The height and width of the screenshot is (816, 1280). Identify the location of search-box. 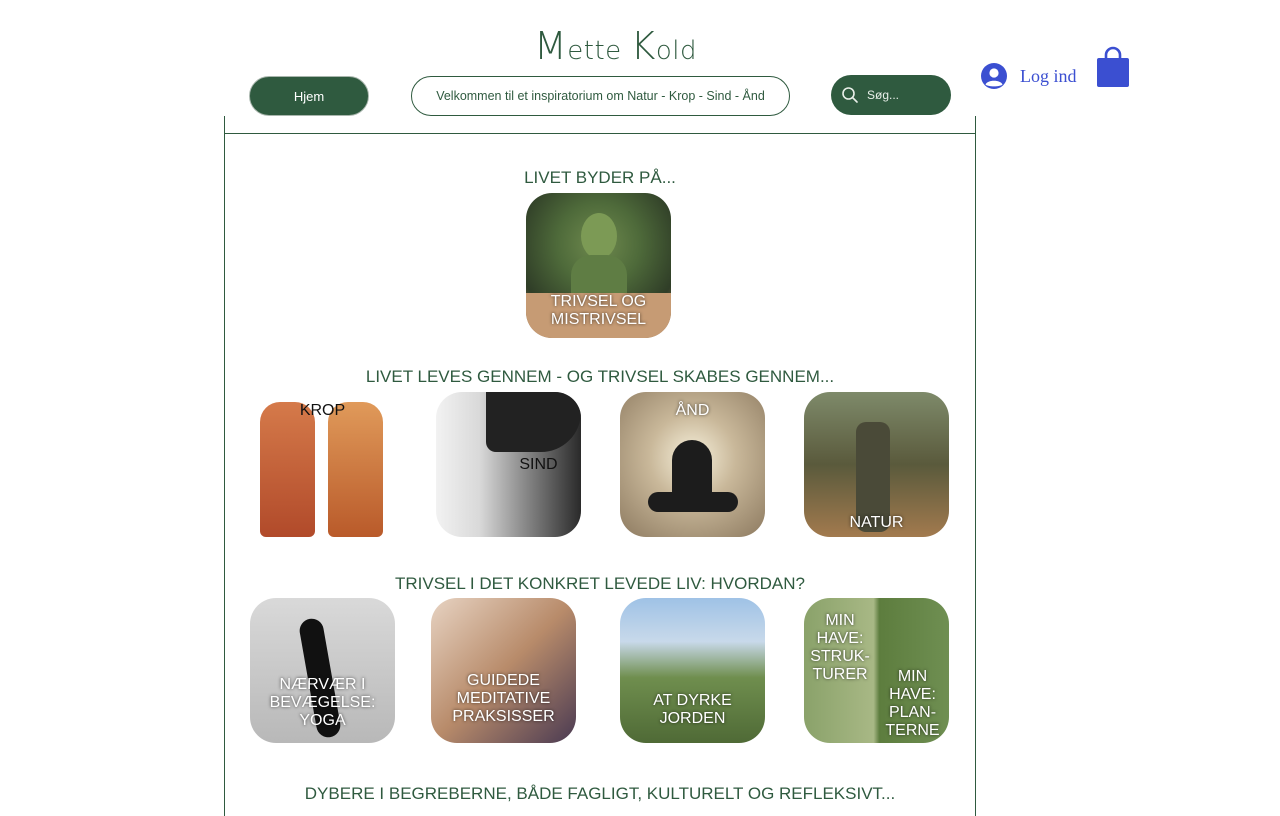
(891, 95).